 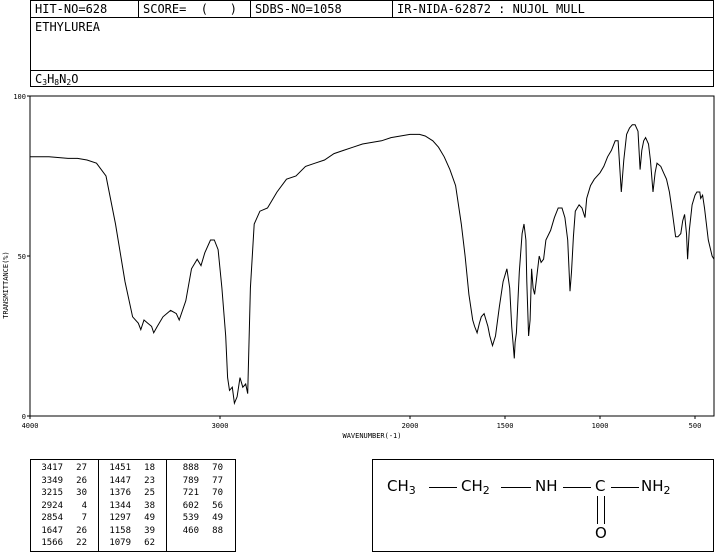 I want to click on peak-row: 460 88, so click(x=201, y=531).